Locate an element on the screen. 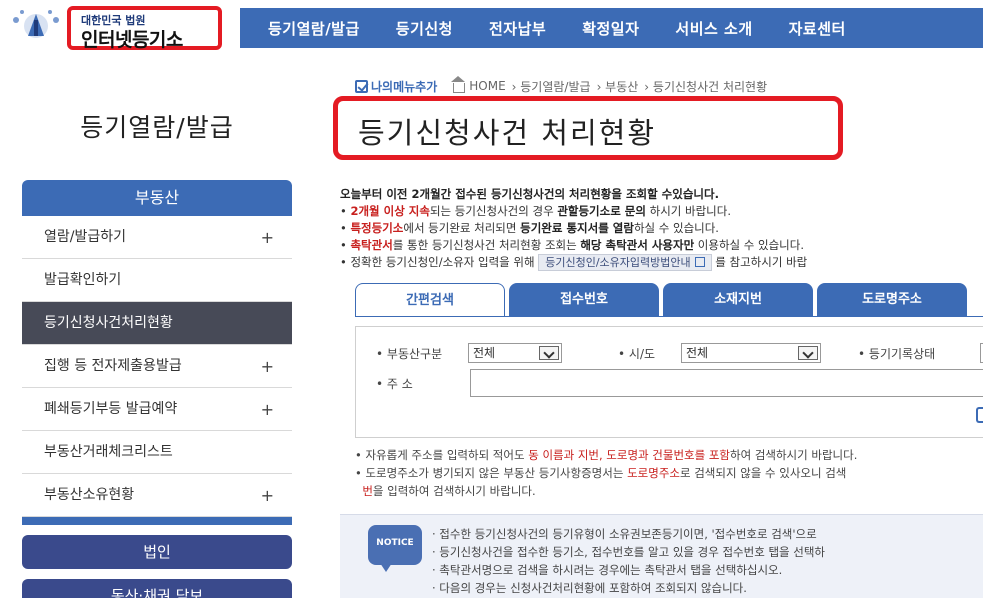 The width and height of the screenshot is (983, 598). tab-lot-number: 소재지번 is located at coordinates (738, 300).